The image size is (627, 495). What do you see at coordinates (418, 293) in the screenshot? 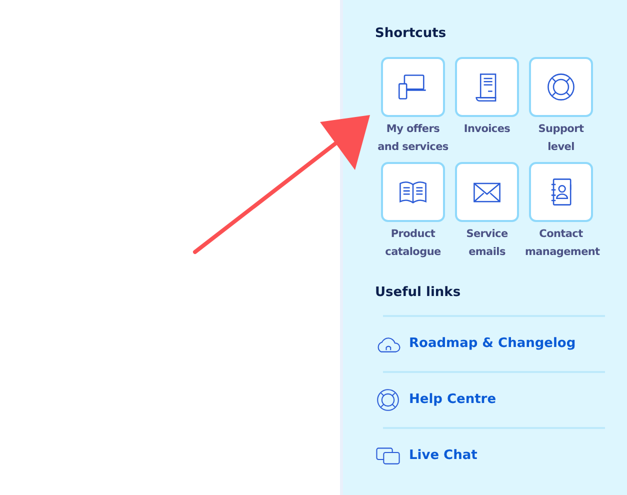
I see `section-heading: Useful links` at bounding box center [418, 293].